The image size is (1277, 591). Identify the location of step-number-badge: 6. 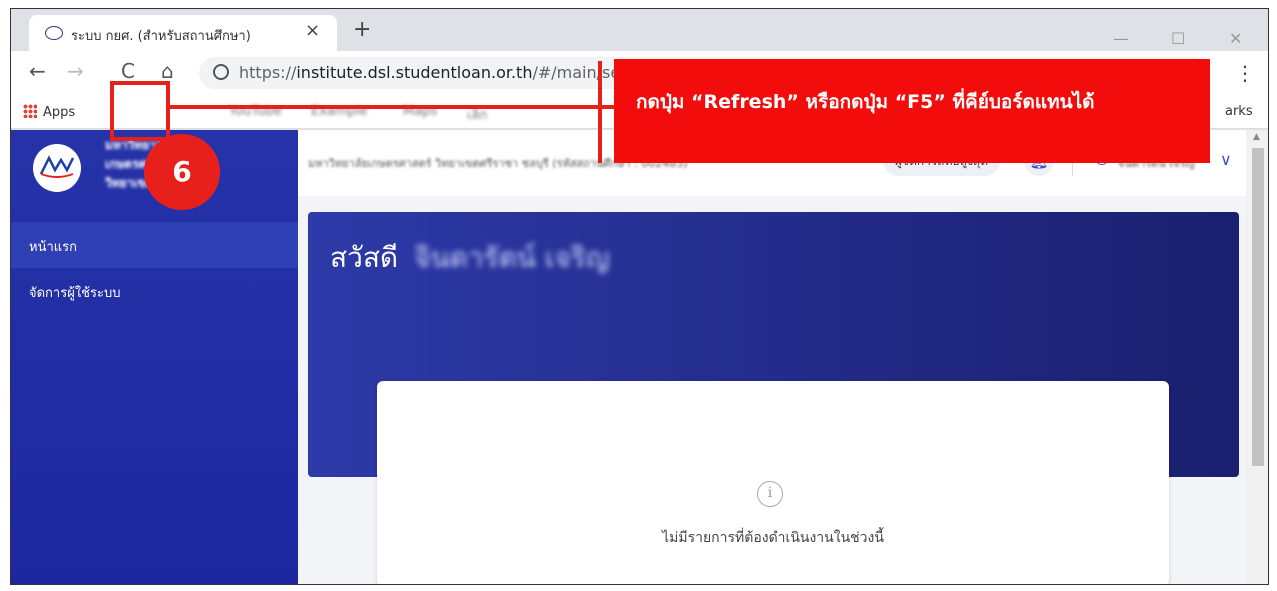
(182, 172).